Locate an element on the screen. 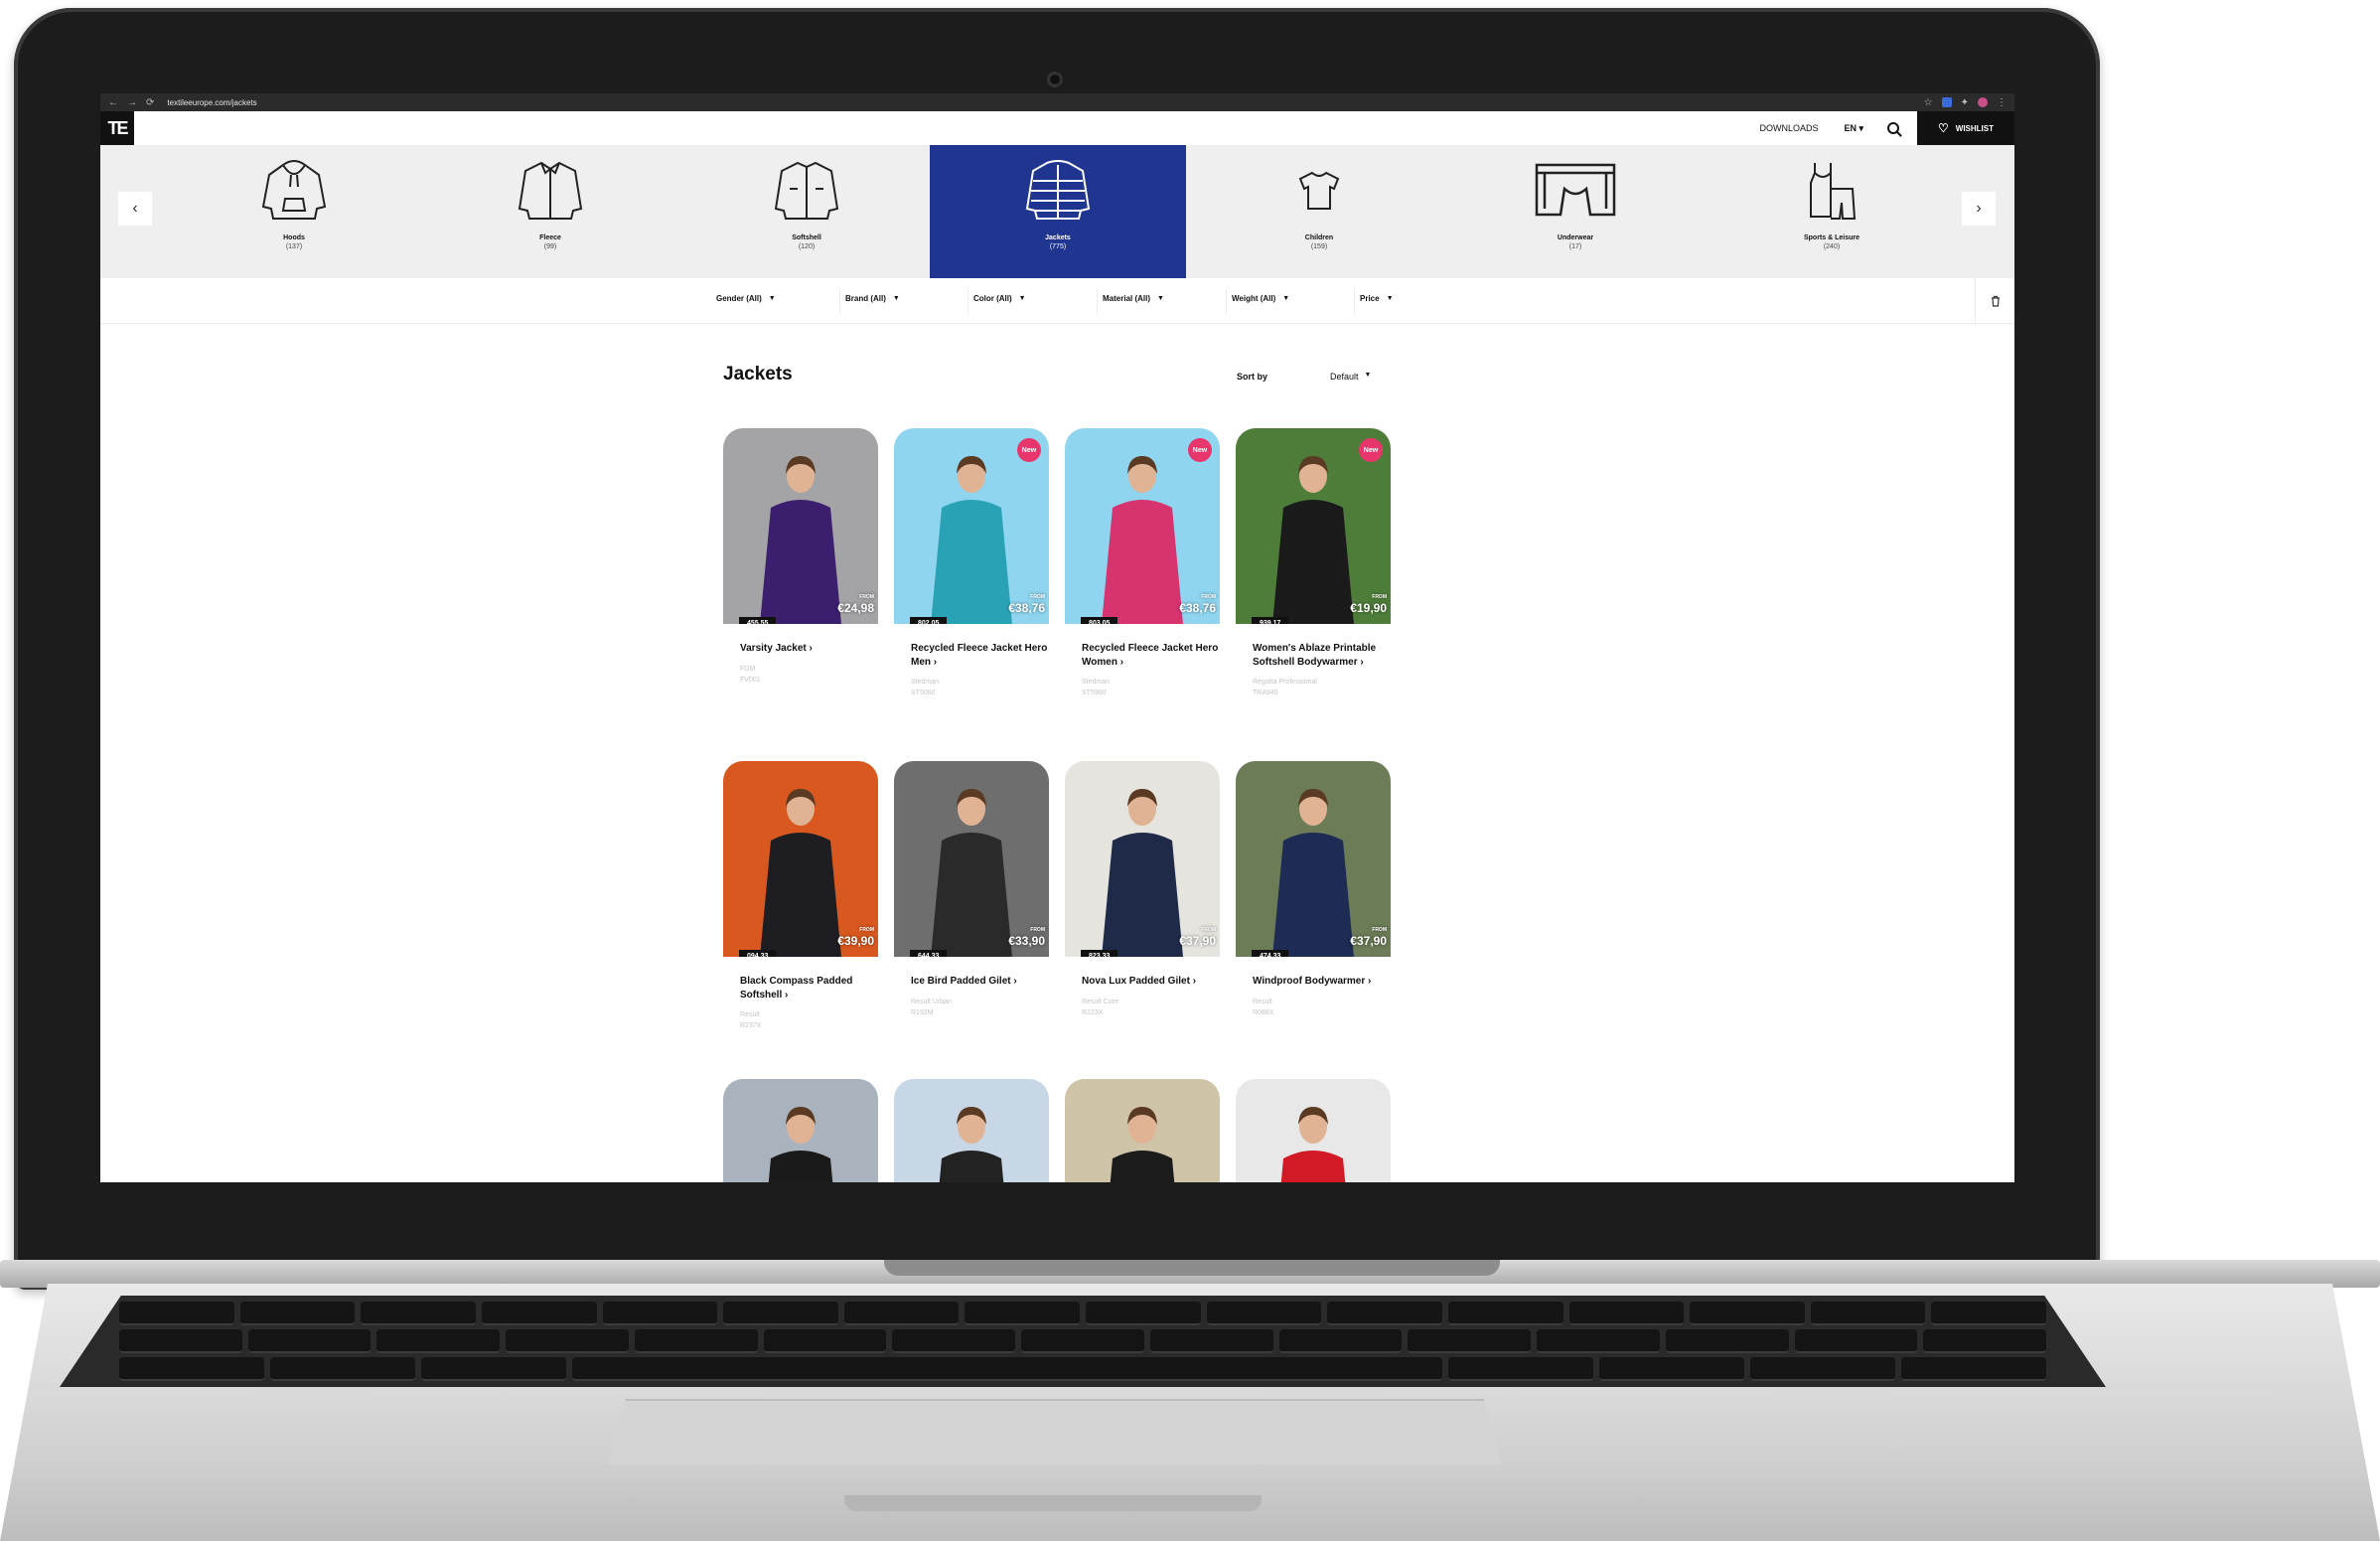  category-count: (99) is located at coordinates (550, 246).